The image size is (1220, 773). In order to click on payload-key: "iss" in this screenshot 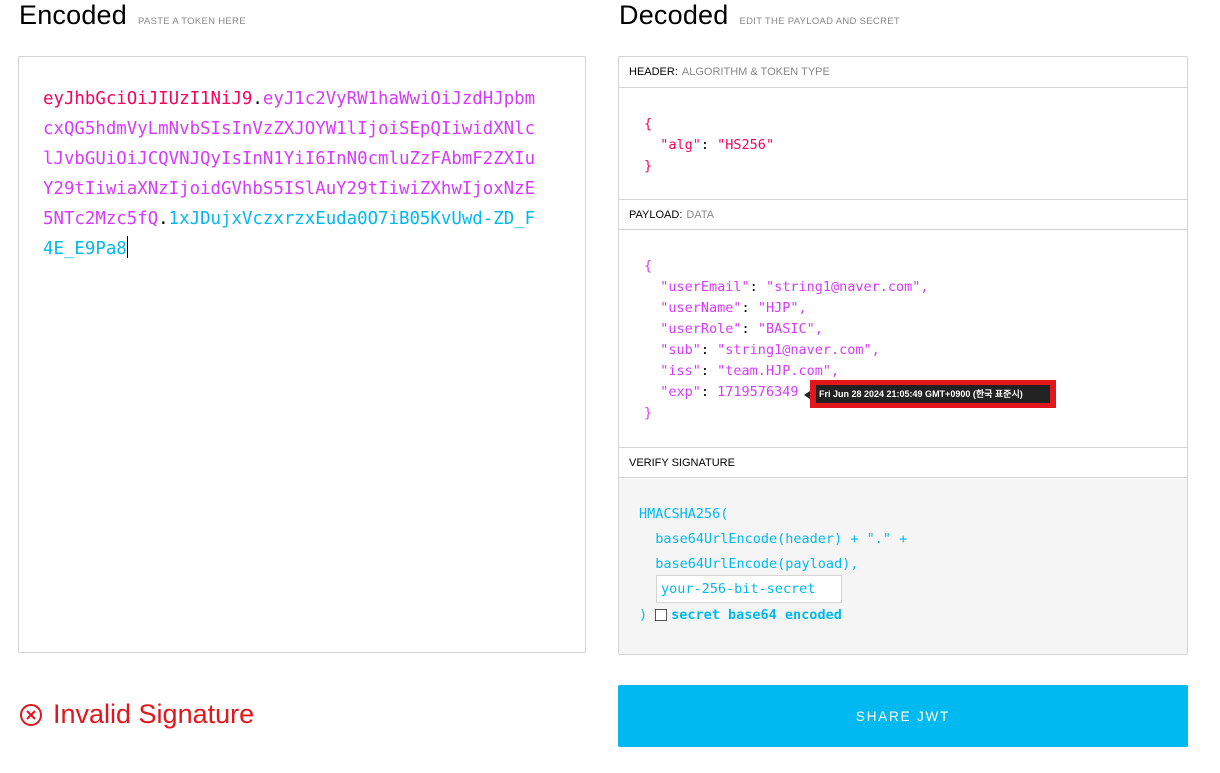, I will do `click(680, 371)`.